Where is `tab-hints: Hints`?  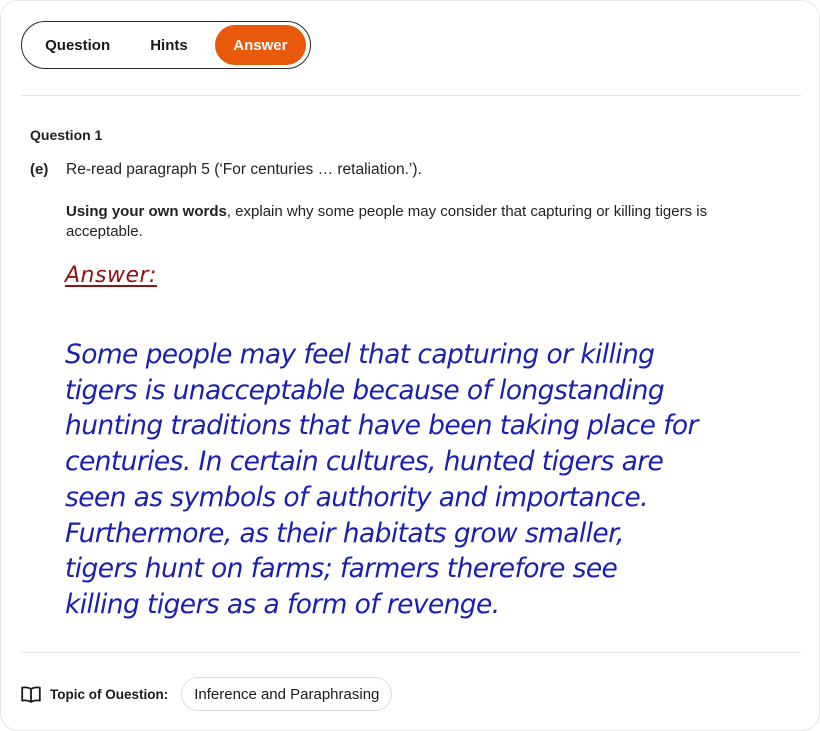 tab-hints: Hints is located at coordinates (168, 45).